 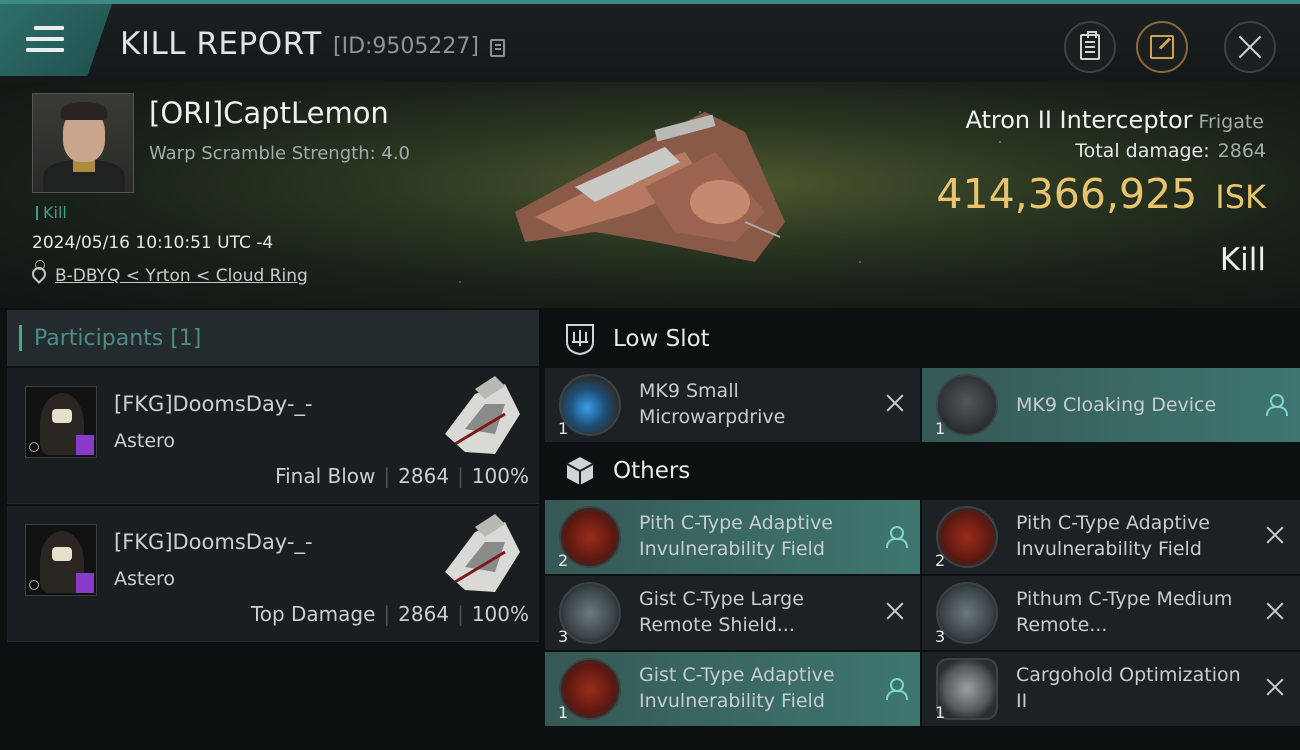 I want to click on total-damage-value: 2864, so click(x=1241, y=151).